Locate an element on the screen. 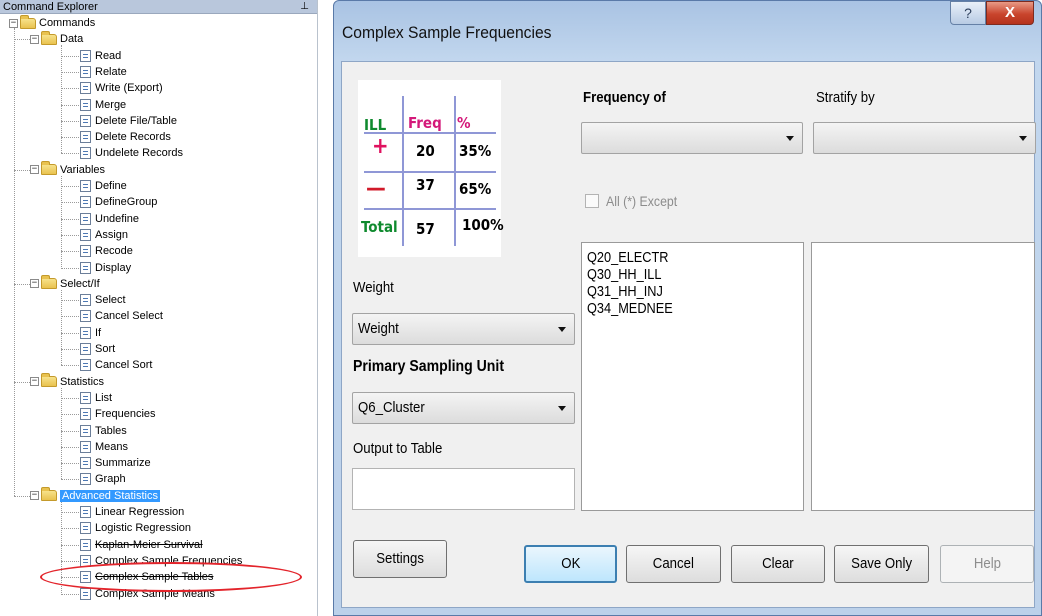  settings-button: Settings is located at coordinates (400, 559).